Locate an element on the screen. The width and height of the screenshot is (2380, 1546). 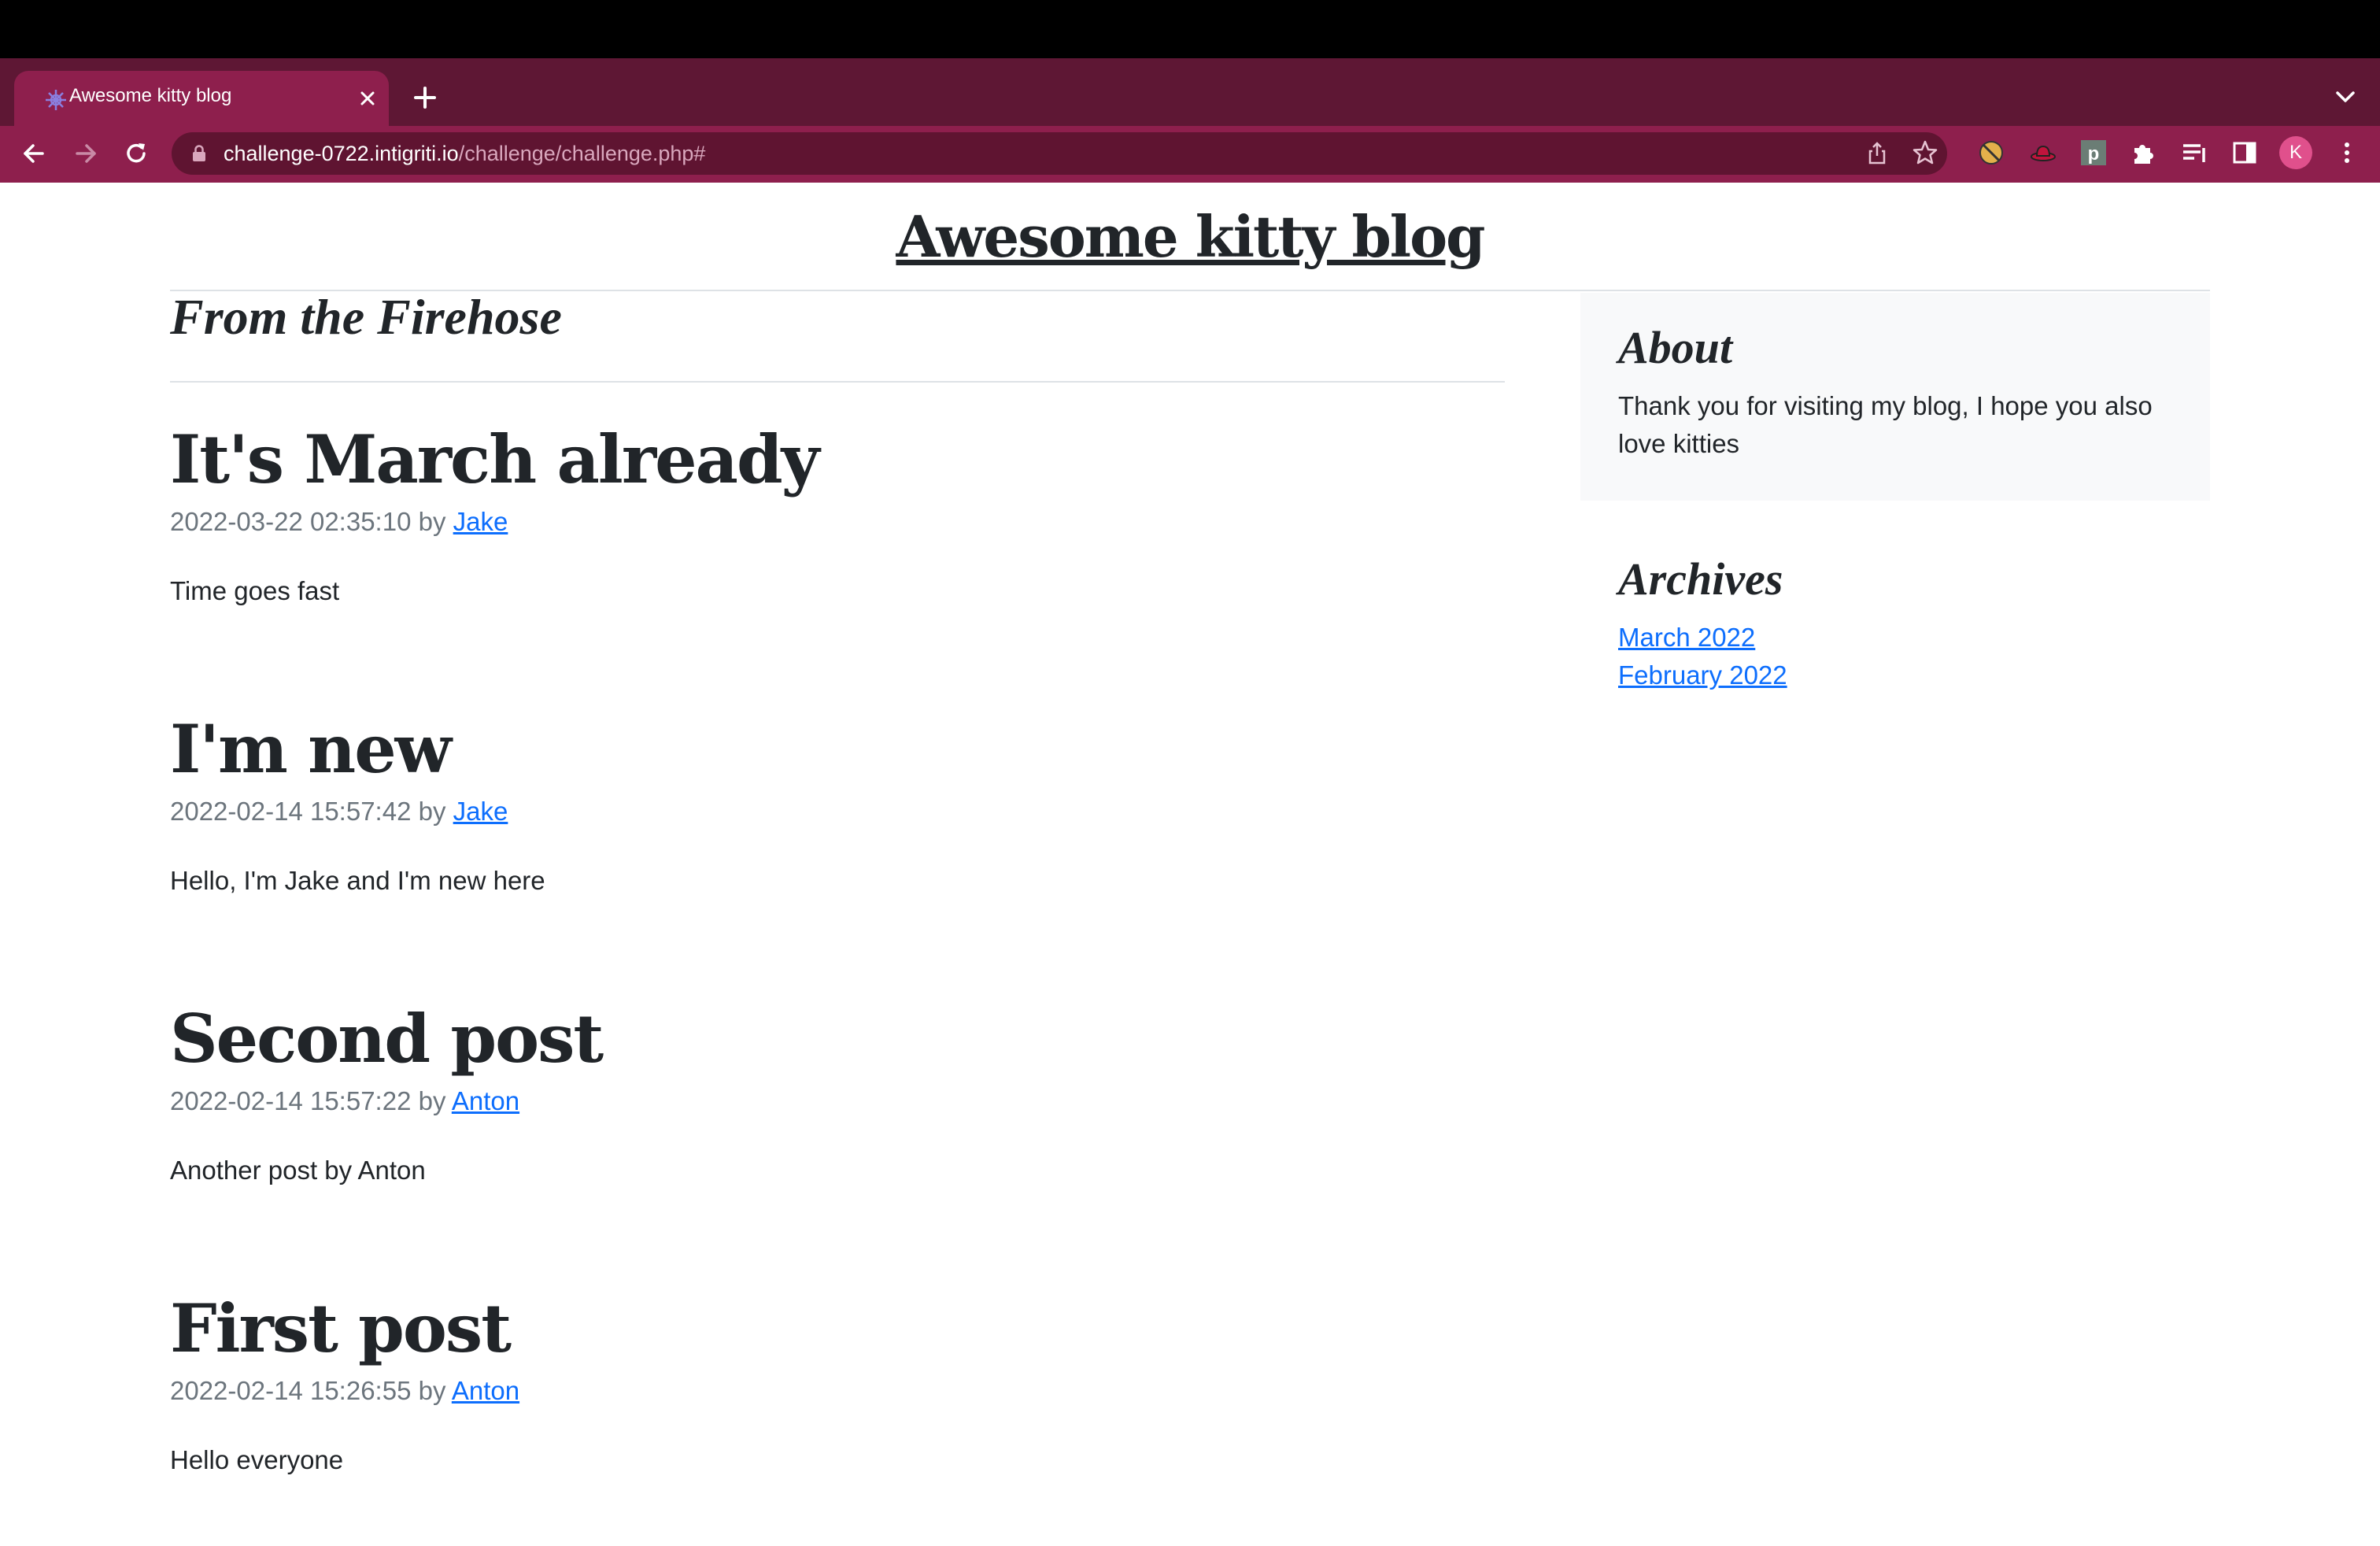
tab-title: Awesome kitty blog is located at coordinates (150, 96).